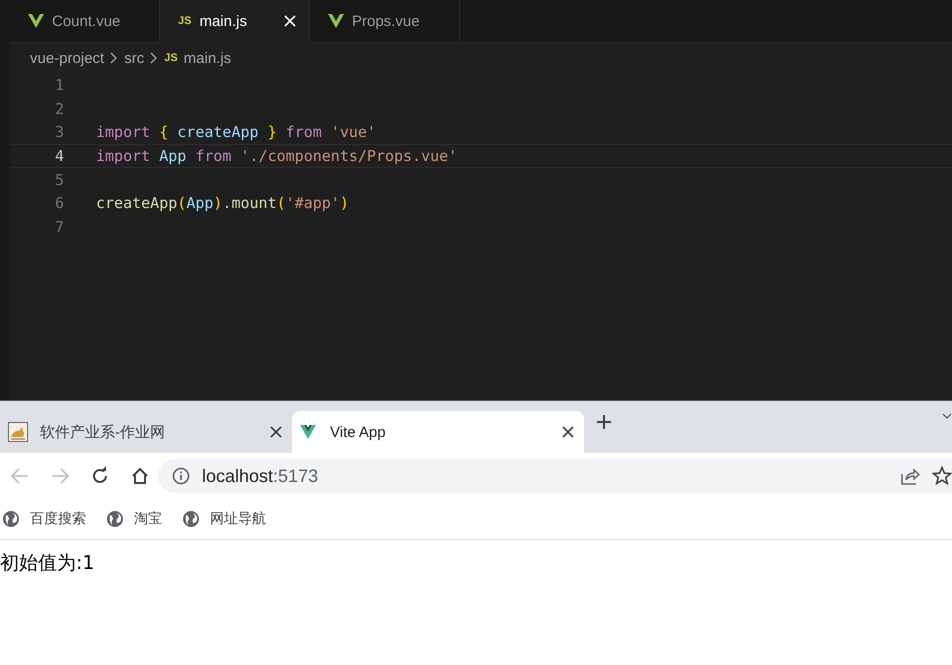  I want to click on breadcrumb-item: src, so click(134, 58).